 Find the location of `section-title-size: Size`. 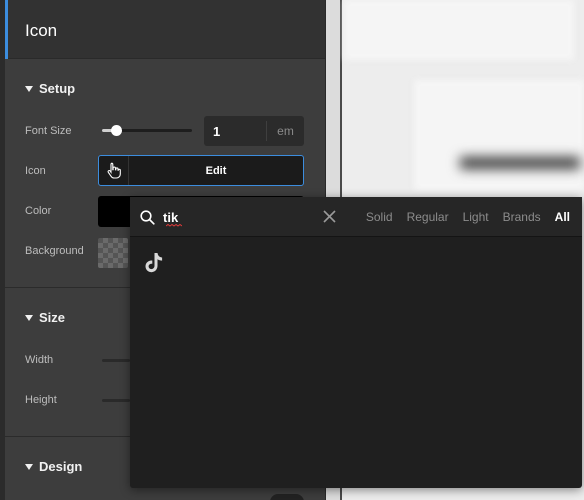

section-title-size: Size is located at coordinates (52, 317).